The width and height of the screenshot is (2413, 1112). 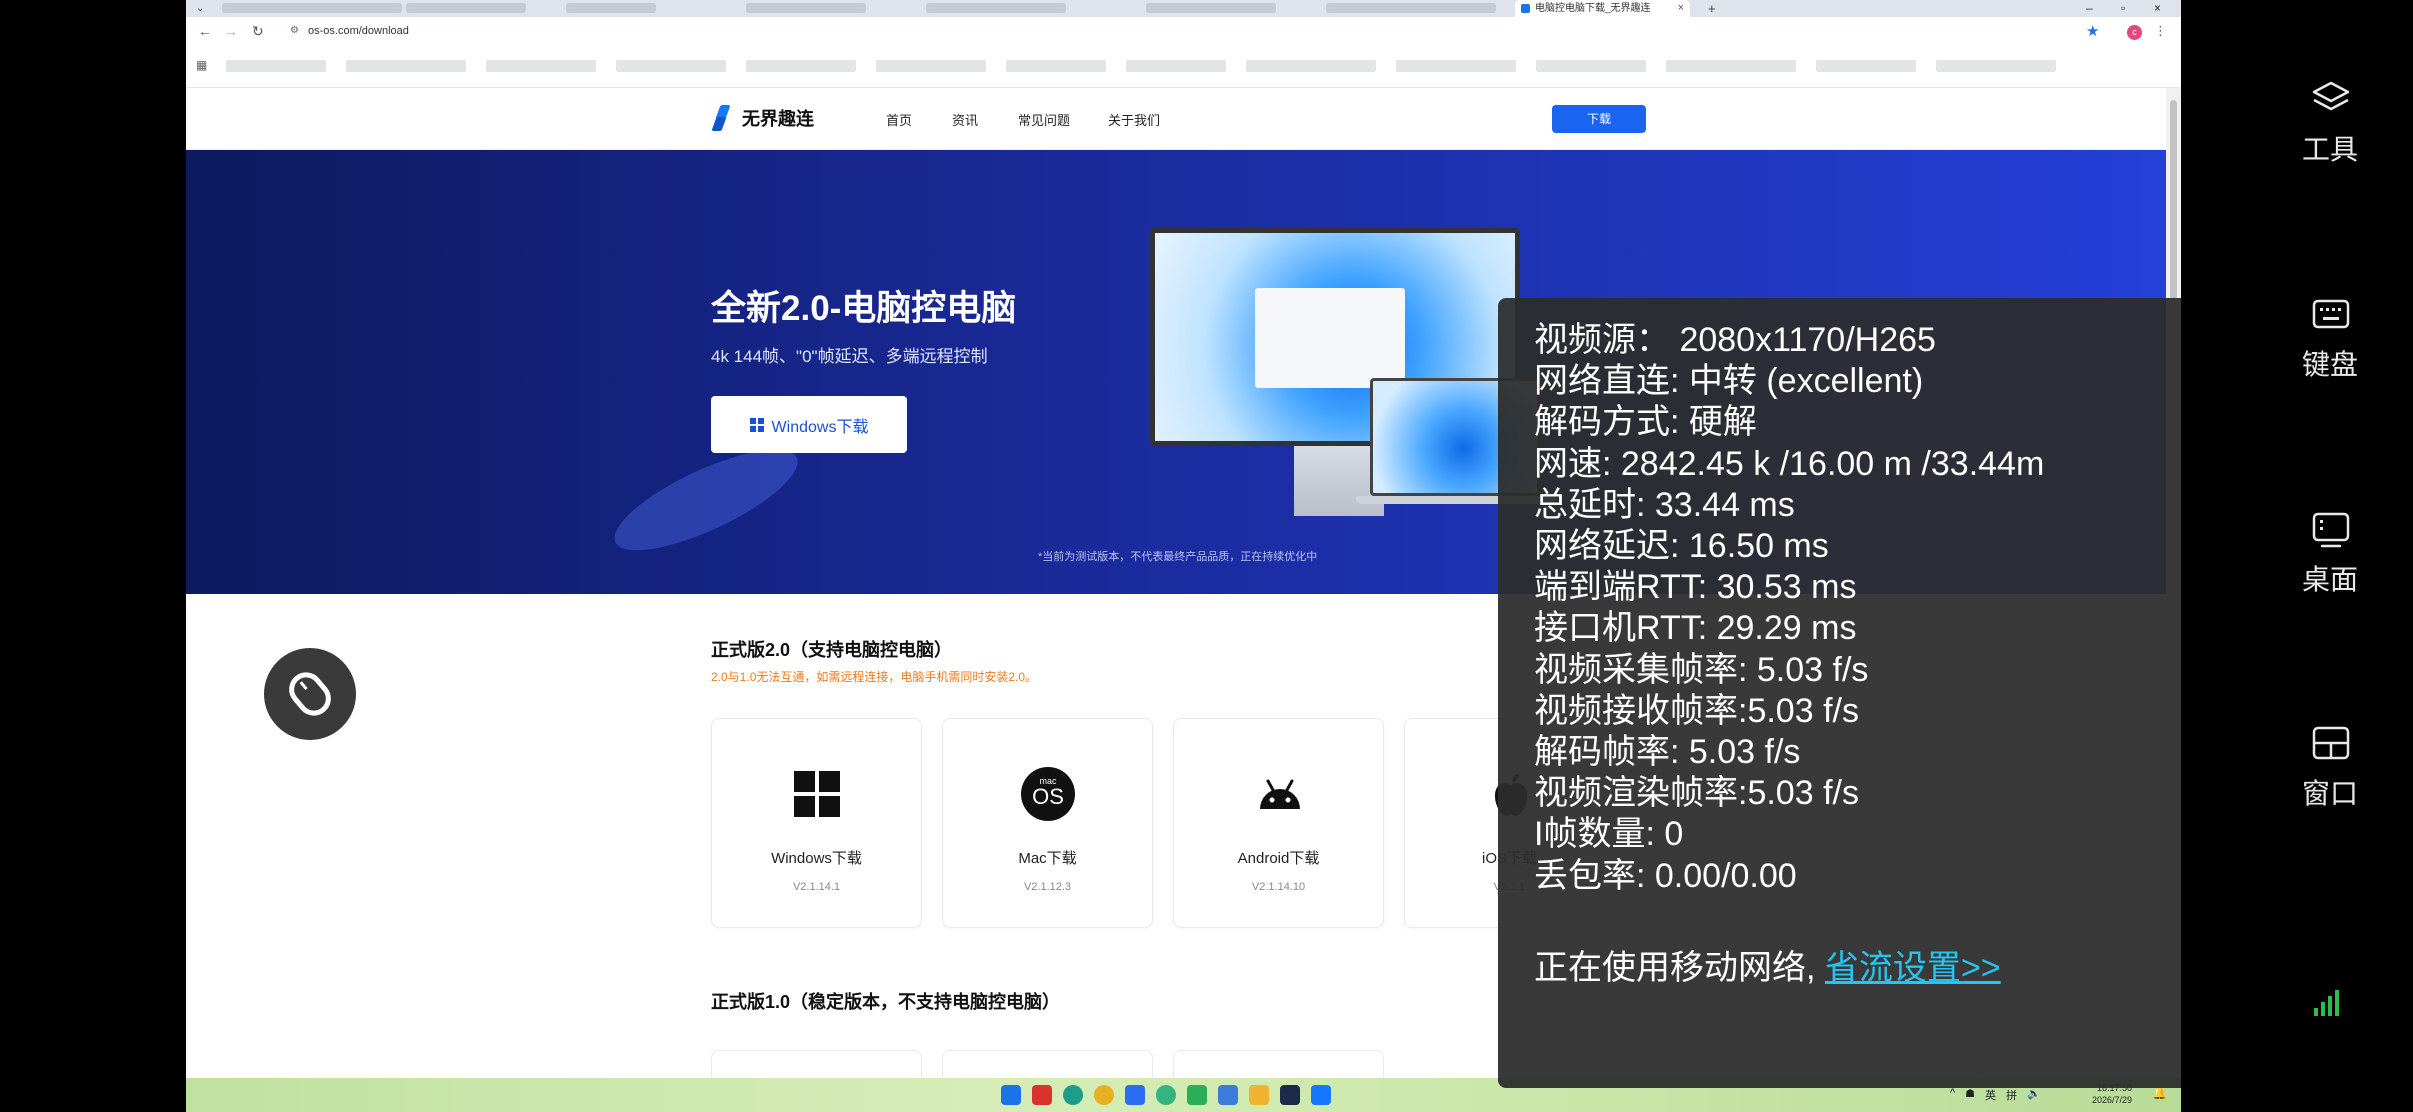 I want to click on mobile-network-notice: 正在使用移动网络, 省流设置>>, so click(x=1857, y=964).